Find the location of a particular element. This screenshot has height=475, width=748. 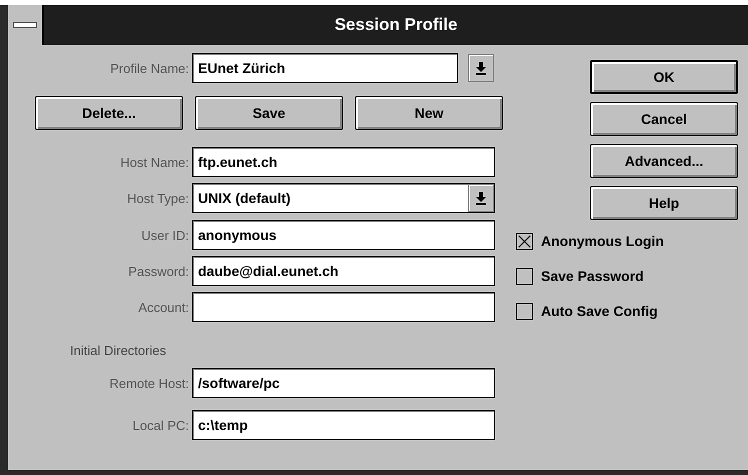

input-field: c:\temp is located at coordinates (343, 425).